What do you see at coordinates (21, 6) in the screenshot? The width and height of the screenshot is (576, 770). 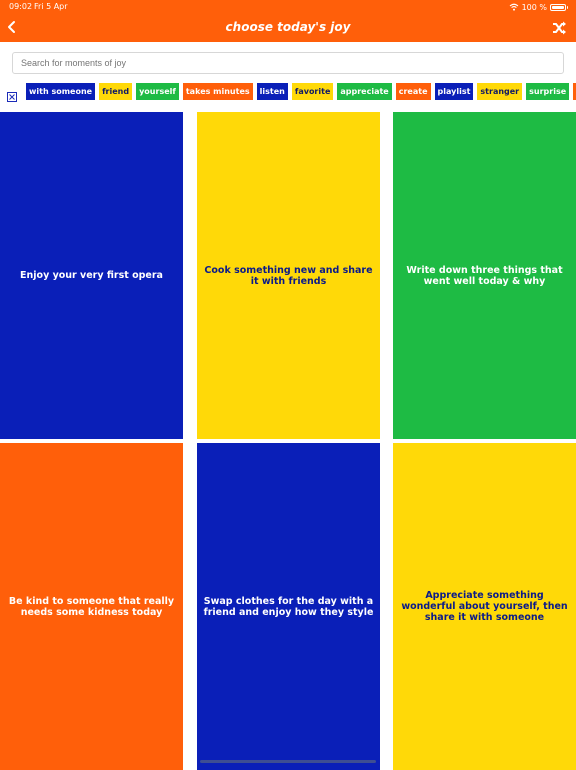 I see `status-time: 09:02` at bounding box center [21, 6].